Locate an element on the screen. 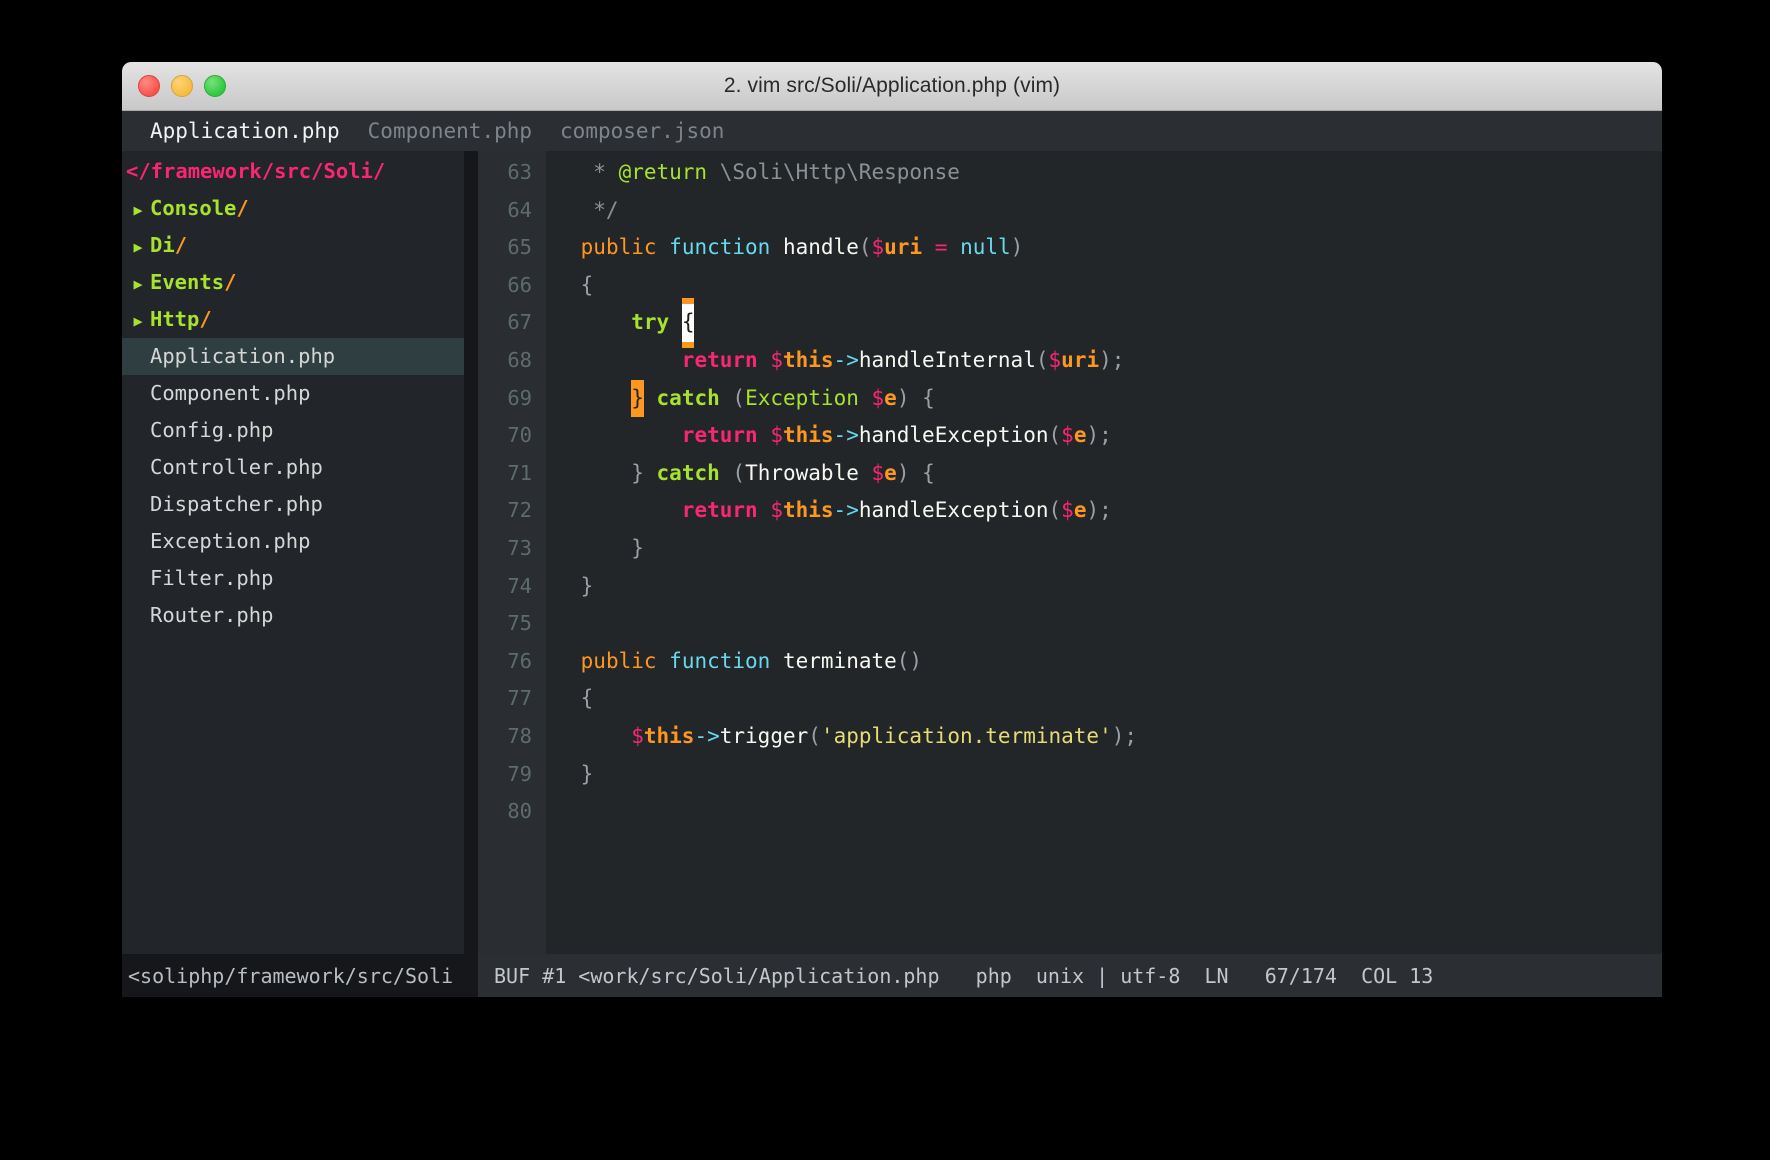 The image size is (1770, 1160). tree-file-router: Router.php is located at coordinates (293, 615).